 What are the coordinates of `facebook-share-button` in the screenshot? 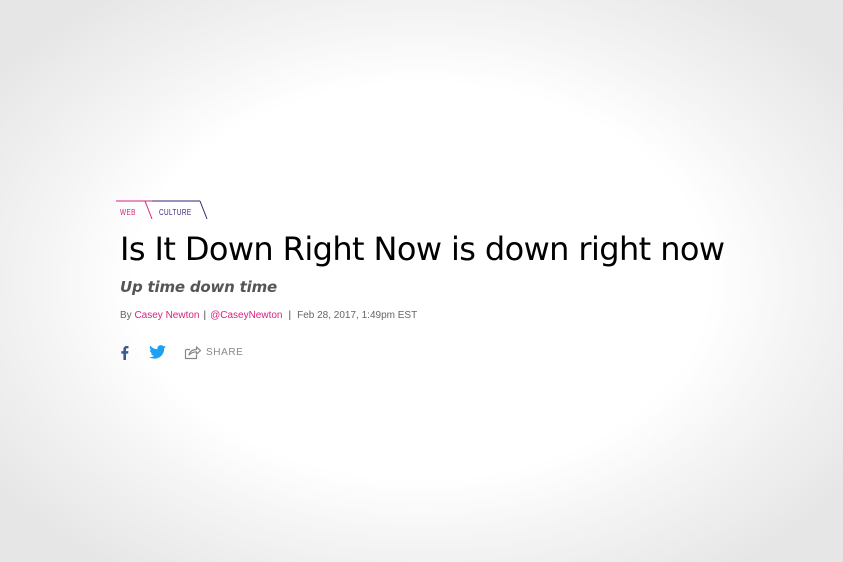 It's located at (124, 352).